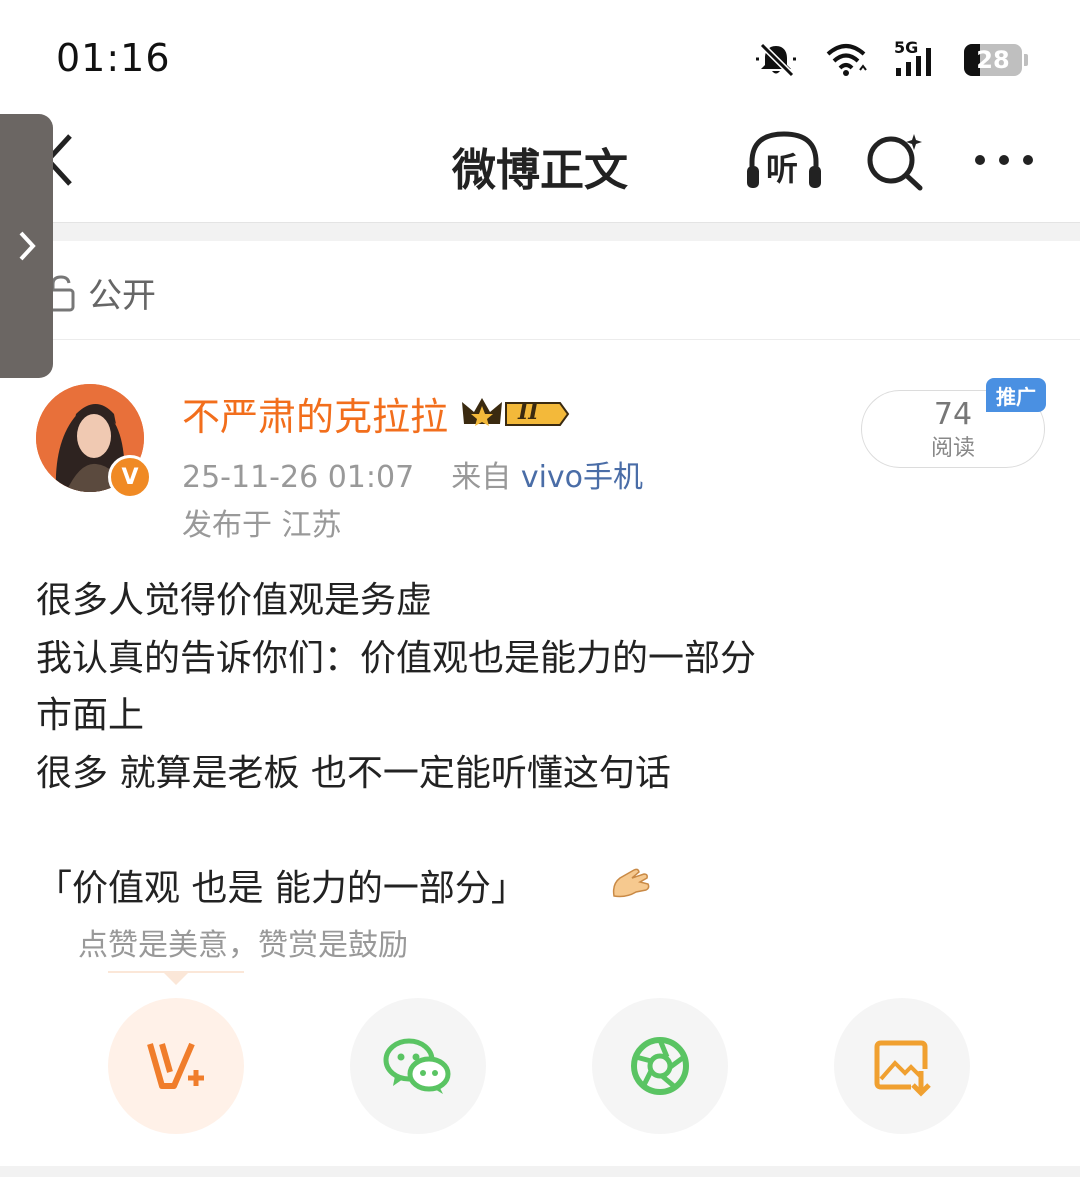 The image size is (1080, 1177). Describe the element at coordinates (993, 60) in the screenshot. I see `battery-level: 28` at that location.